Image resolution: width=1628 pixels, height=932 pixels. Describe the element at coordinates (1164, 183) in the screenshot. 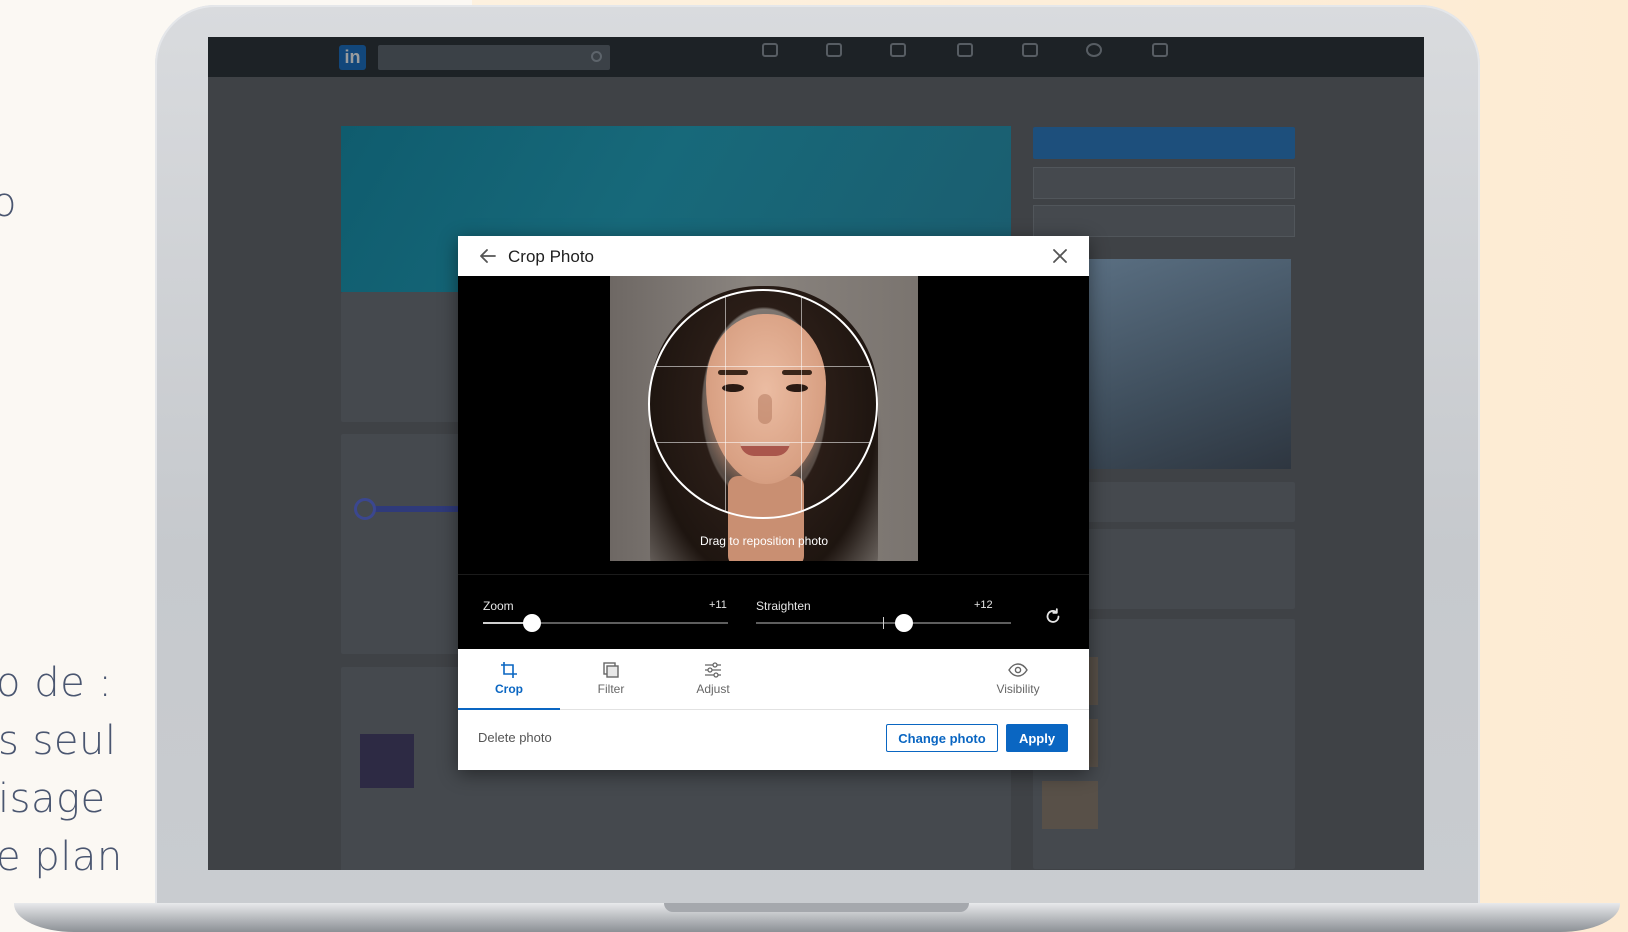

I see `public-profile-link` at that location.